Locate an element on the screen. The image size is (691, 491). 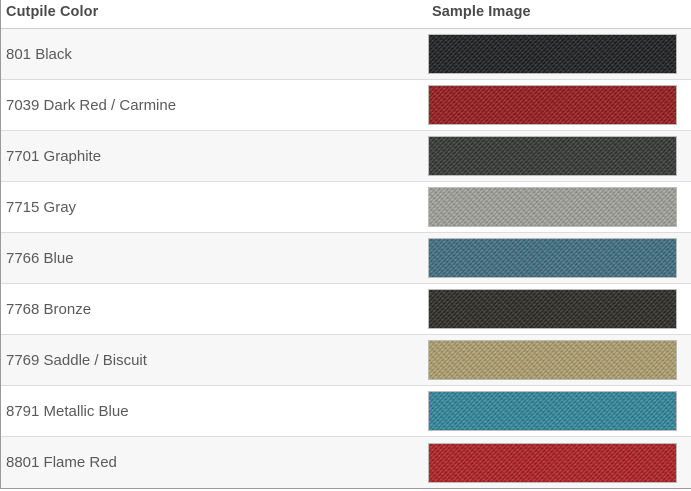
table-row: 8791 Metallic Blue is located at coordinates (346, 411).